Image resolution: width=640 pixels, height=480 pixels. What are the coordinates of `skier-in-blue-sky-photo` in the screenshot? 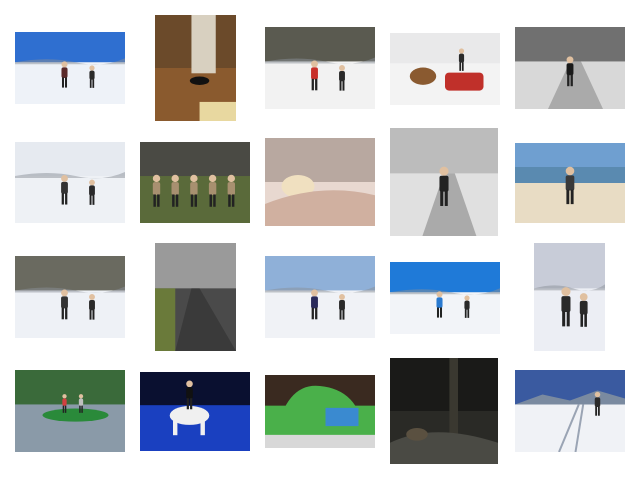 It's located at (445, 298).